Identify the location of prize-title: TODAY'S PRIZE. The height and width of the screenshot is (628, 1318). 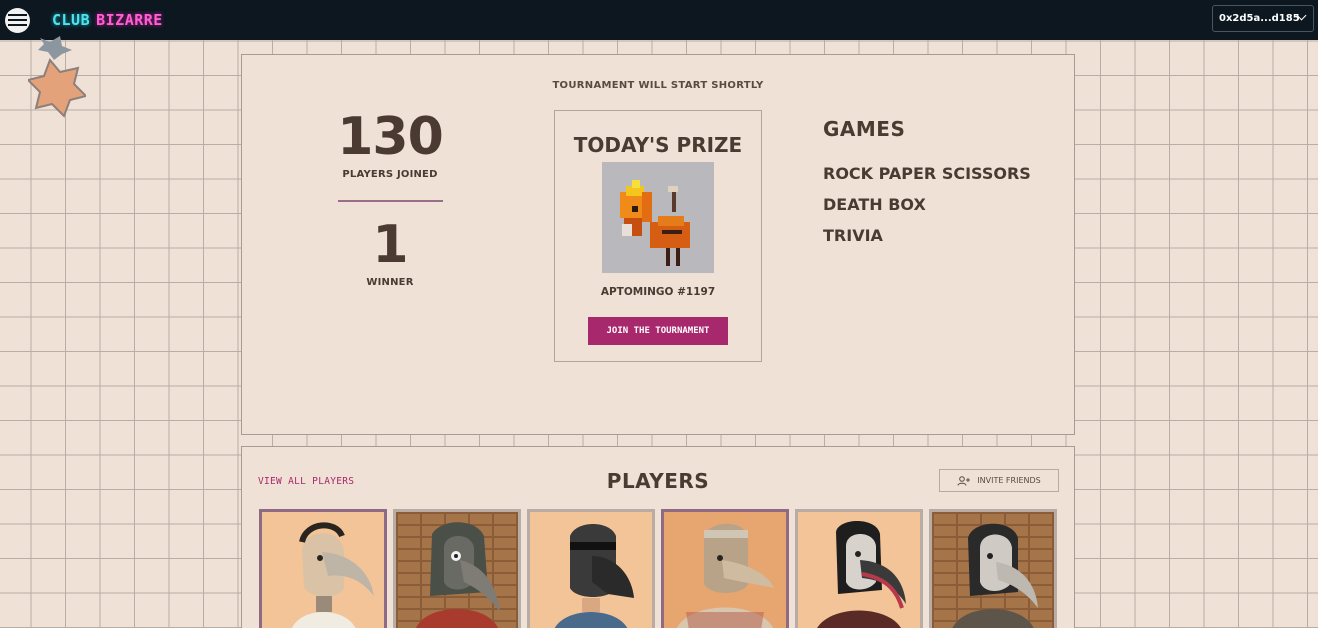
(658, 145).